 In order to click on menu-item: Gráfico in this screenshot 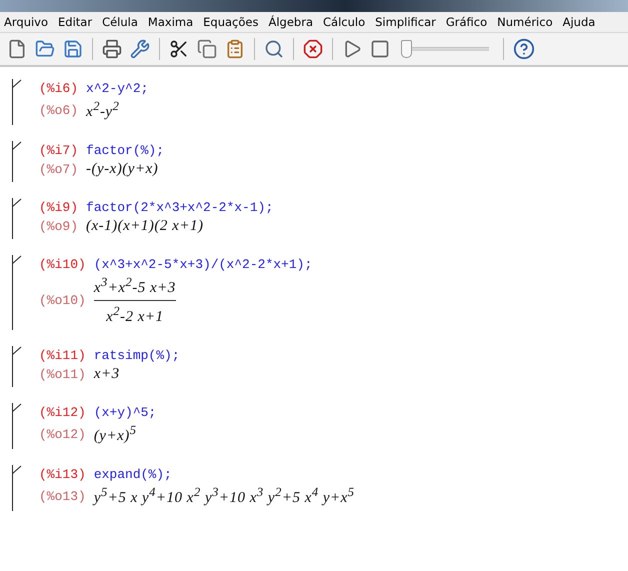, I will do `click(467, 22)`.